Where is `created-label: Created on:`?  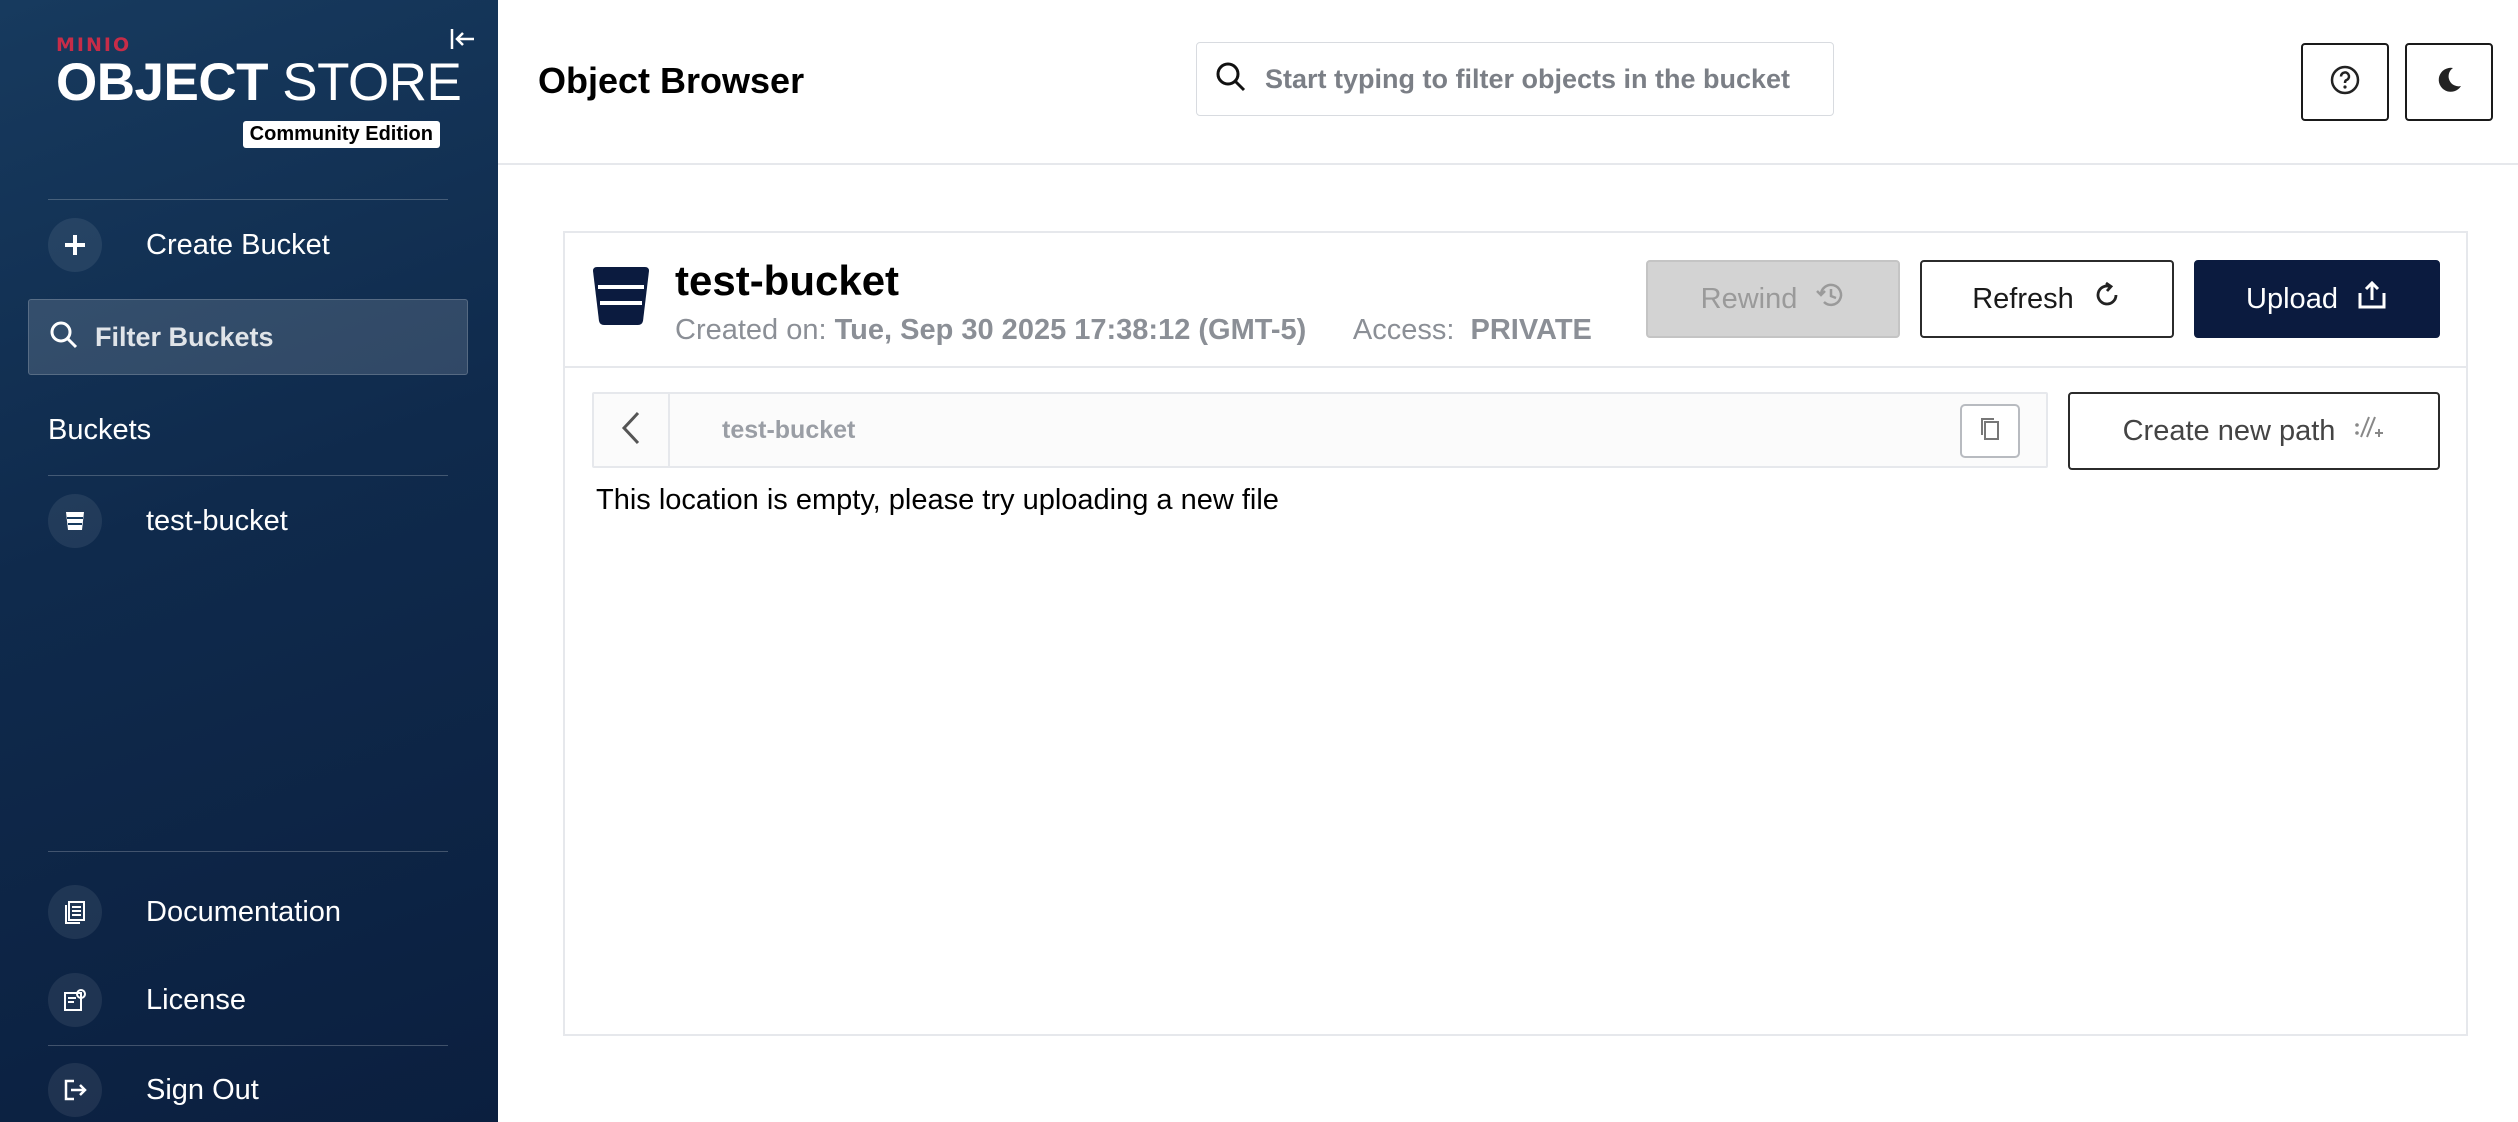
created-label: Created on: is located at coordinates (751, 330).